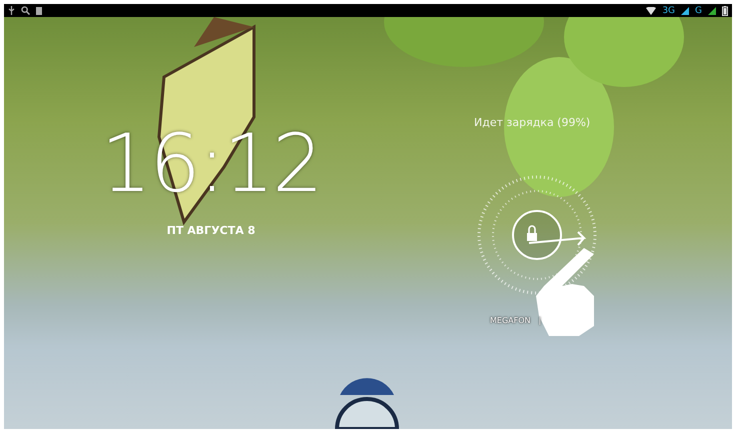  Describe the element at coordinates (669, 11) in the screenshot. I see `network-type-label: 3G` at that location.